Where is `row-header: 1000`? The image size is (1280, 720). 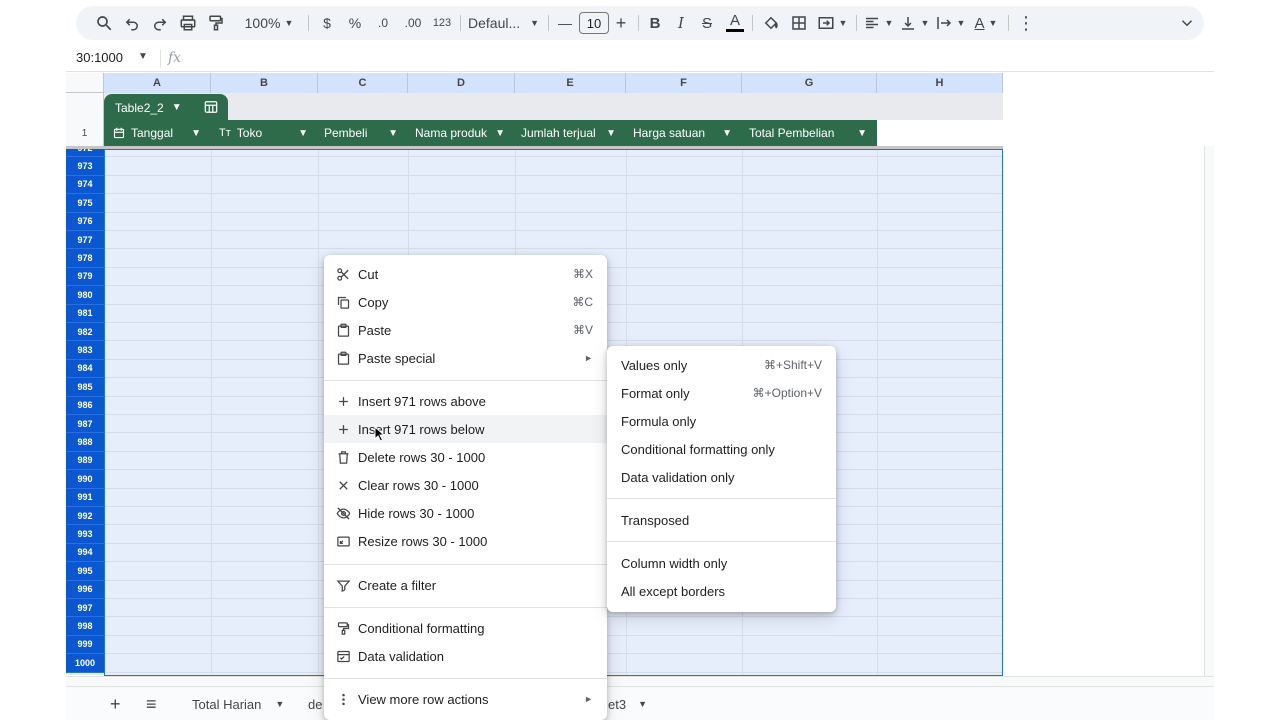 row-header: 1000 is located at coordinates (85, 663).